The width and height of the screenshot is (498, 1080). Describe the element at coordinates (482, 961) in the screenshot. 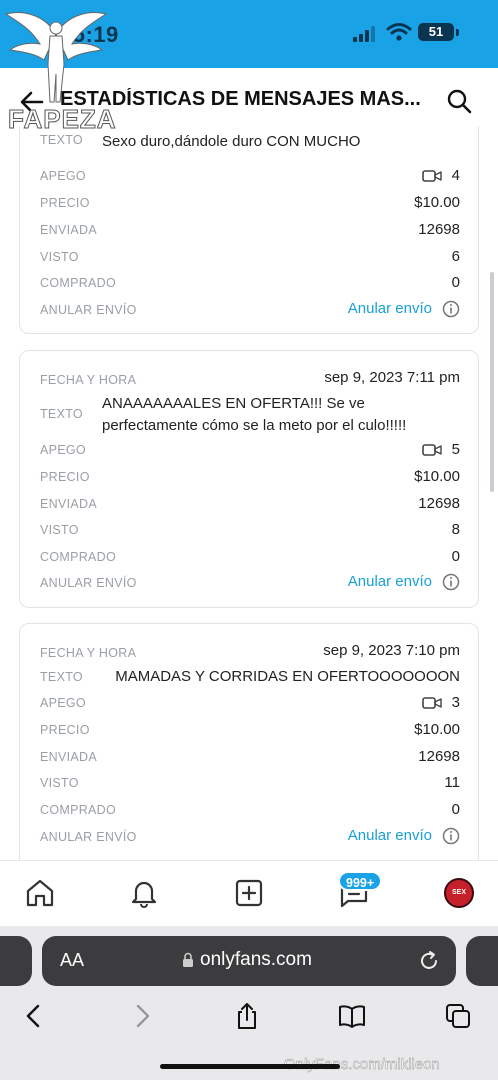

I see `next-tab-preview` at that location.